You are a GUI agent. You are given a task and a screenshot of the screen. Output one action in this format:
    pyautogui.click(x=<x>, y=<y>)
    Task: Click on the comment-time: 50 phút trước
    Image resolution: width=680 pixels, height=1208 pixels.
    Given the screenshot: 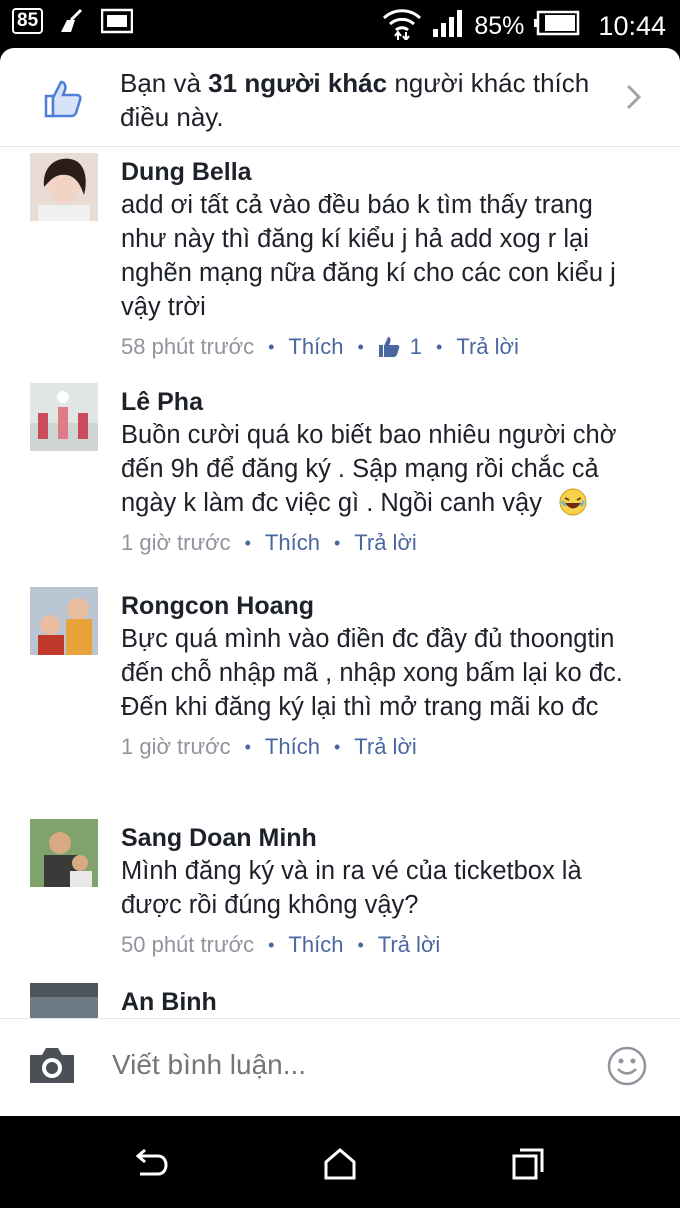 What is the action you would take?
    pyautogui.click(x=188, y=944)
    